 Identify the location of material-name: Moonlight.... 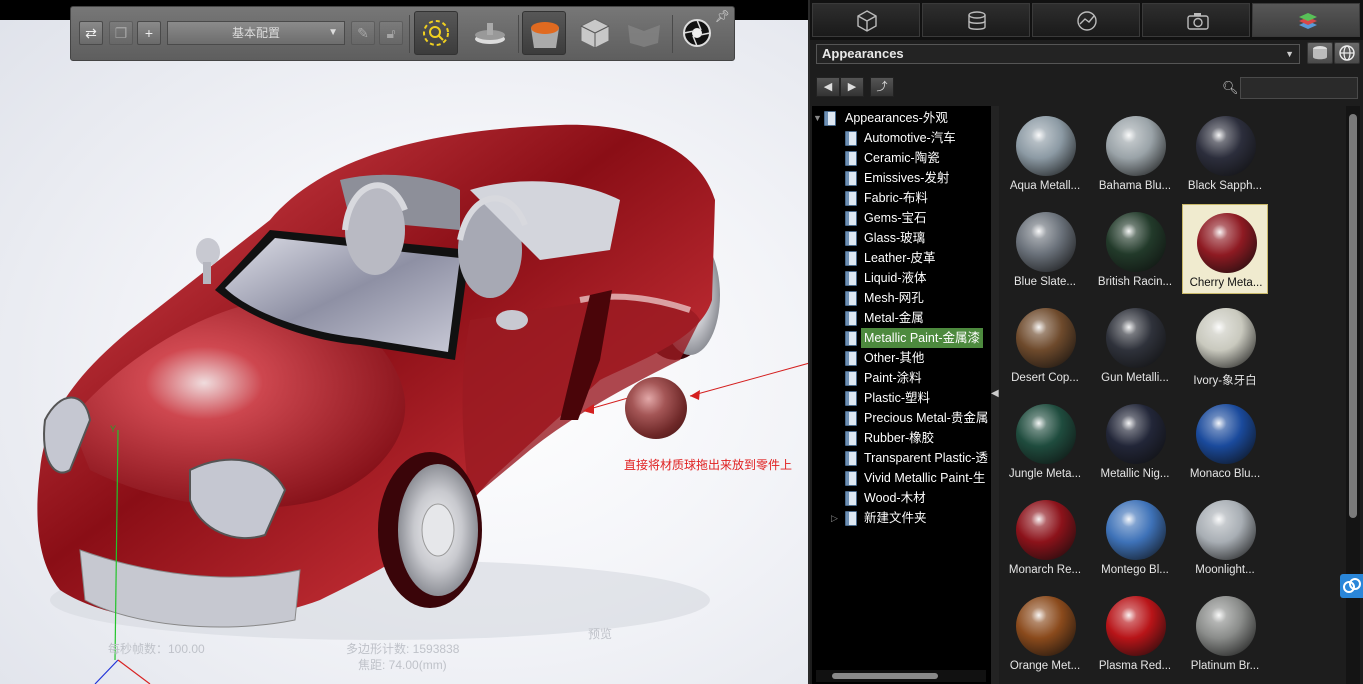
(1225, 570).